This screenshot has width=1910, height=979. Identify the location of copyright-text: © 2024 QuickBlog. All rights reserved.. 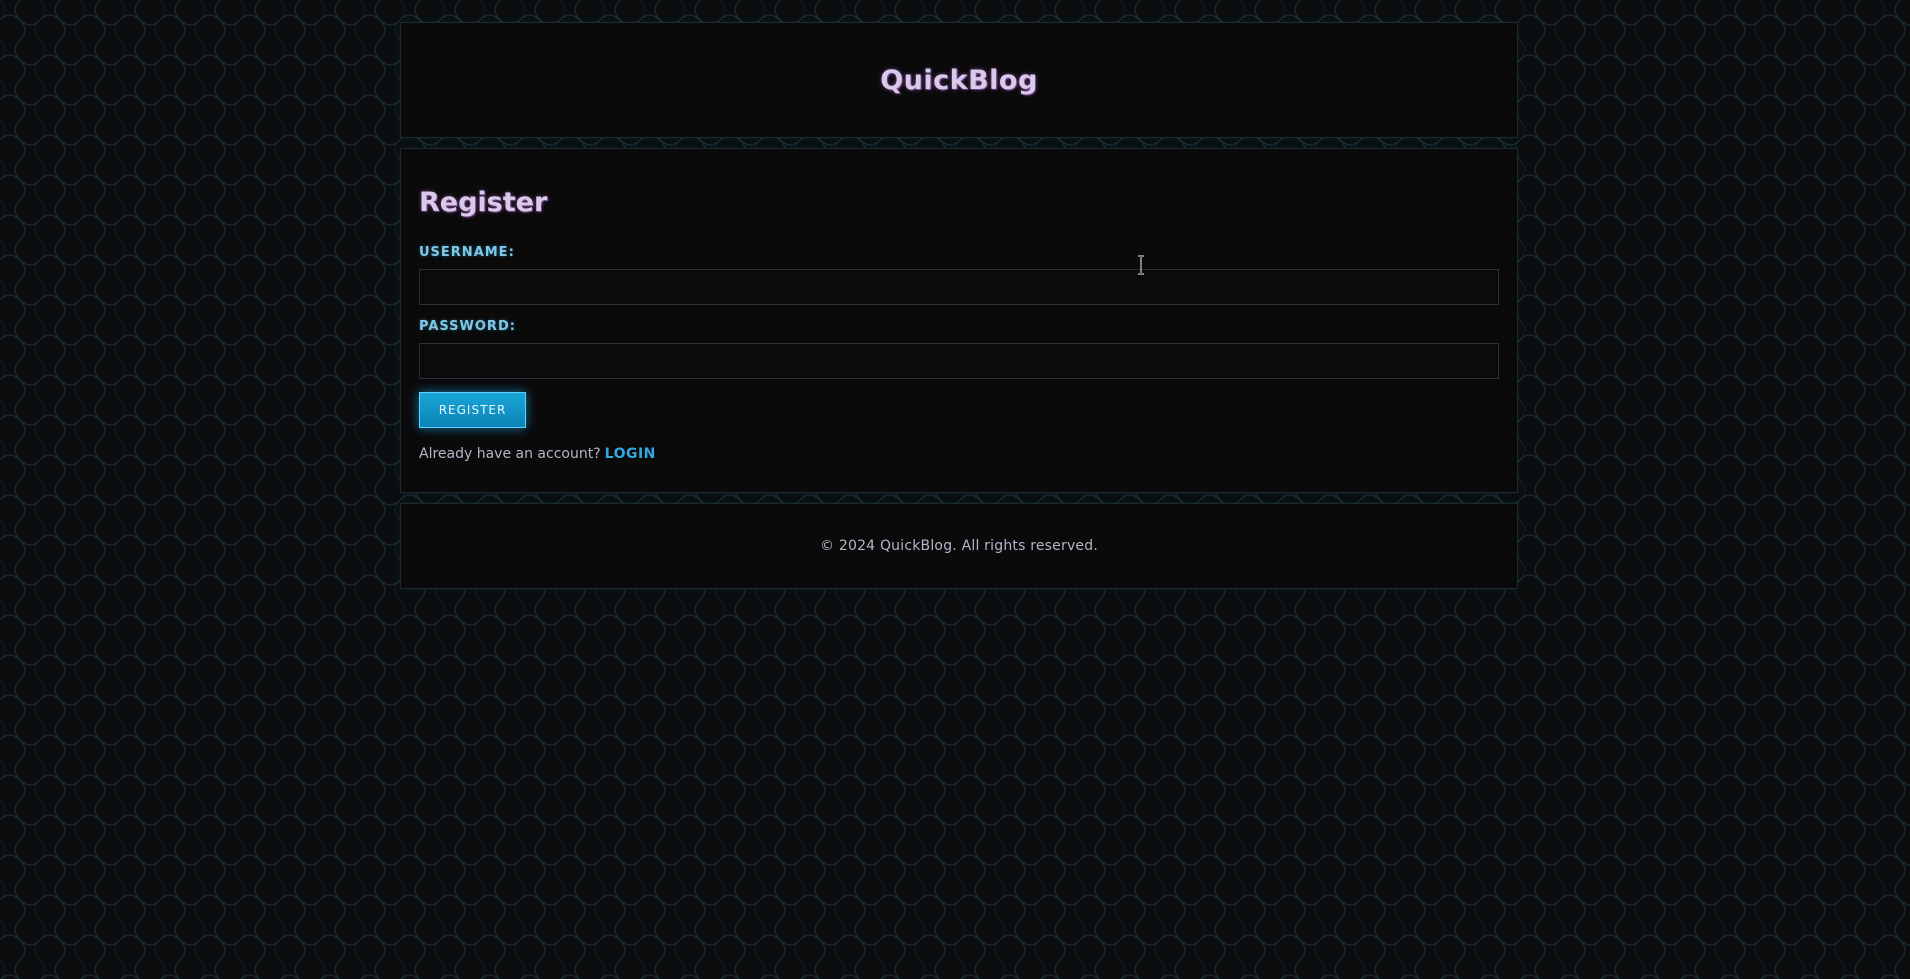
(959, 546).